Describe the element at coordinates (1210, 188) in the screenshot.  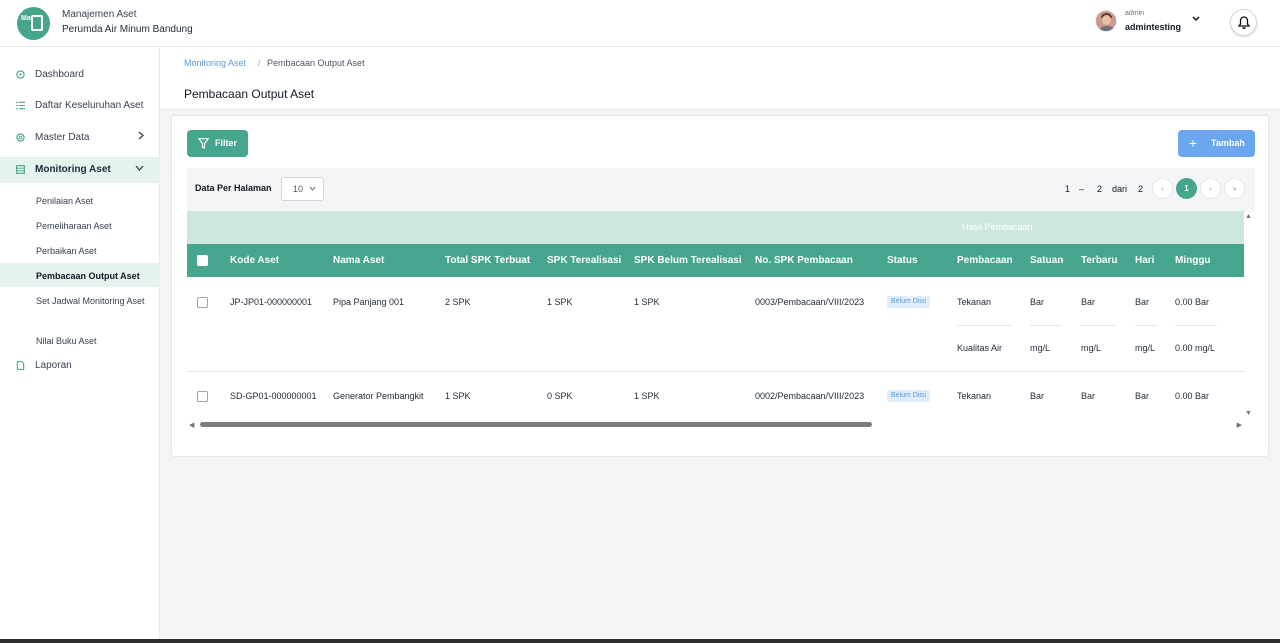
I see `next-page-button: ›` at that location.